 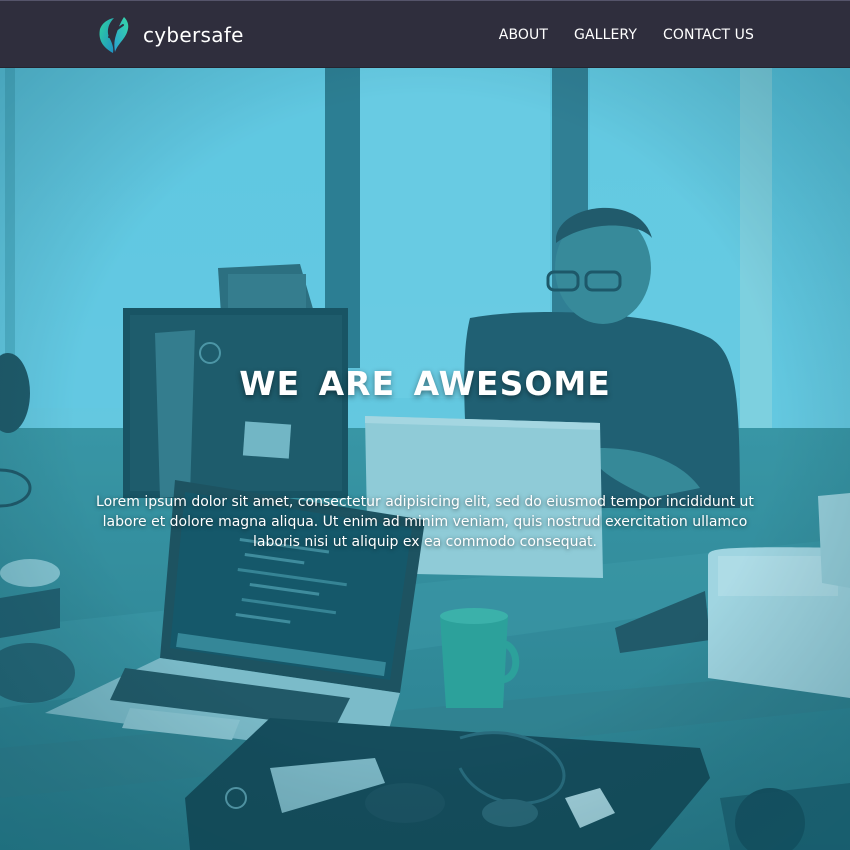 What do you see at coordinates (605, 35) in the screenshot?
I see `nav-item-gallery: GALLERY` at bounding box center [605, 35].